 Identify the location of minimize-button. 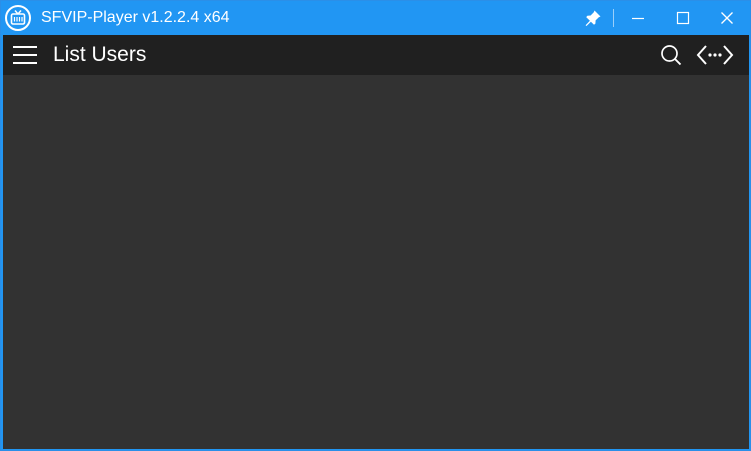
(638, 18).